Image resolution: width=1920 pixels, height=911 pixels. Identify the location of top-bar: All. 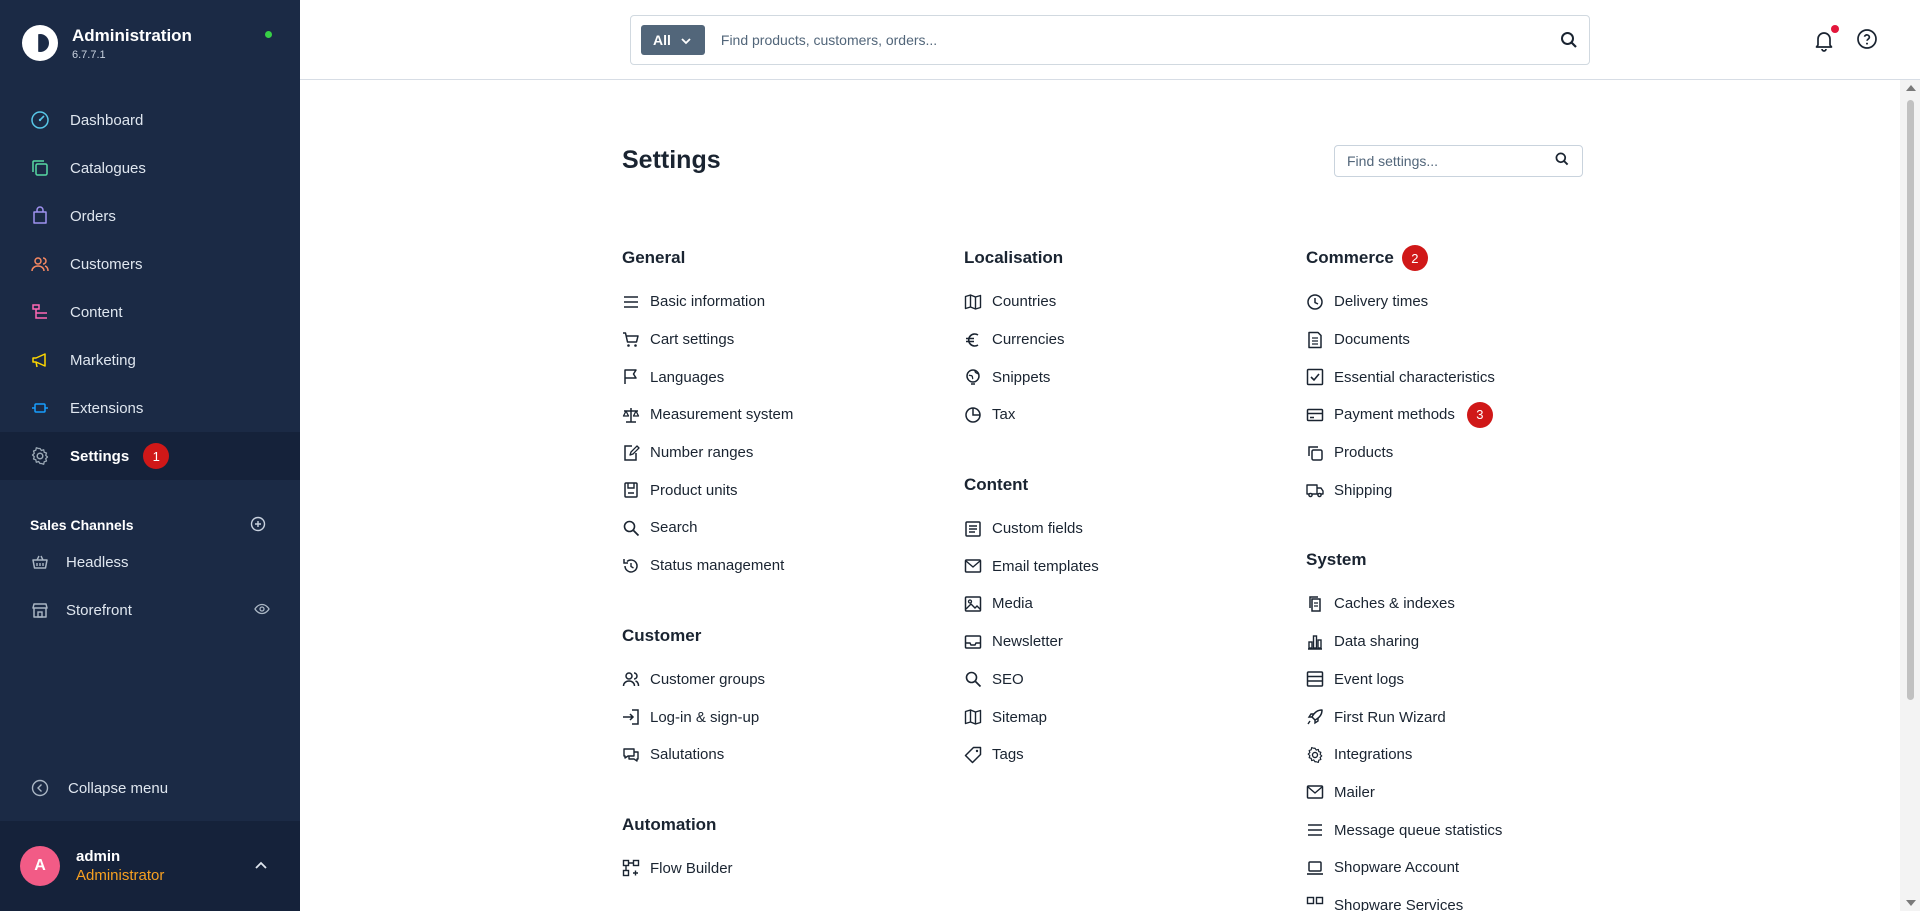
(1110, 40).